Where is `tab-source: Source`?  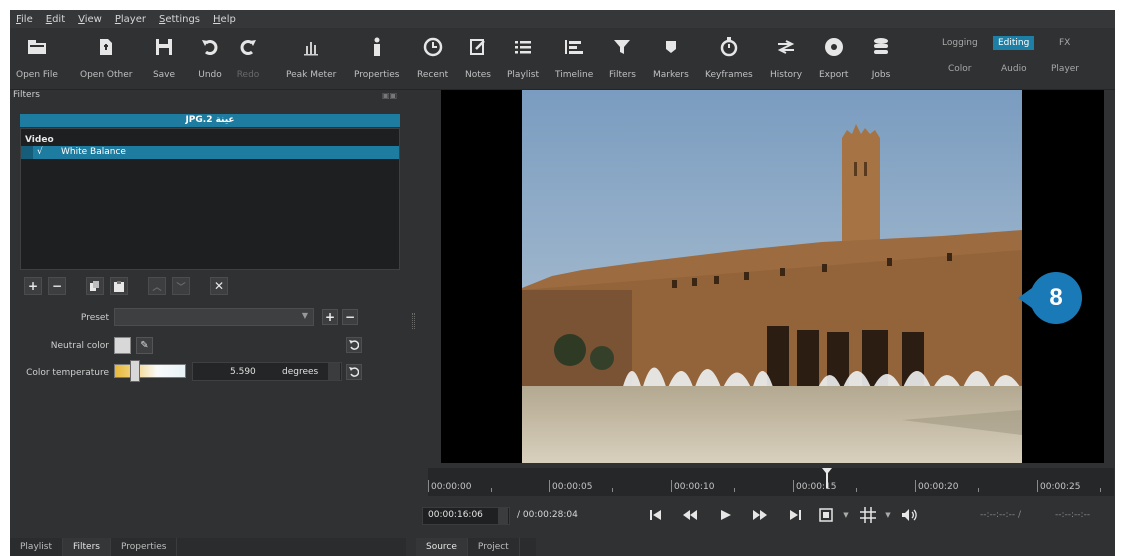 tab-source: Source is located at coordinates (442, 547).